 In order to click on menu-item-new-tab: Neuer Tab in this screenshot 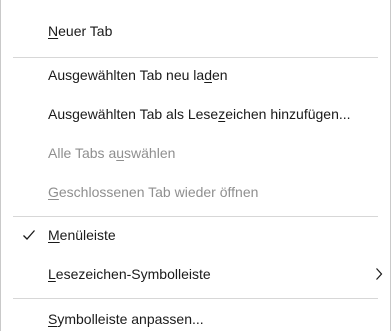, I will do `click(195, 31)`.